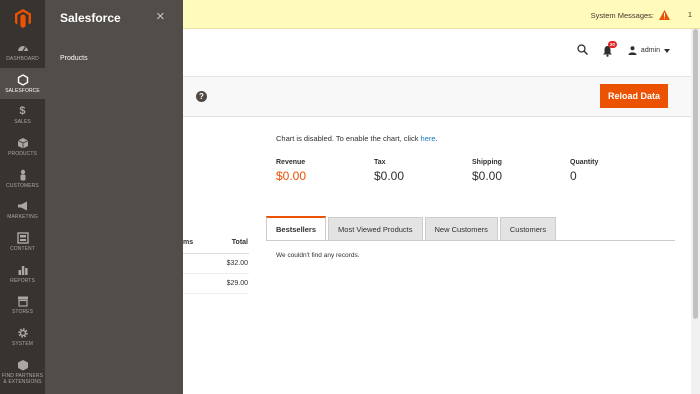 The image size is (700, 394). Describe the element at coordinates (622, 15) in the screenshot. I see `system-messages-label: System Messages:` at that location.